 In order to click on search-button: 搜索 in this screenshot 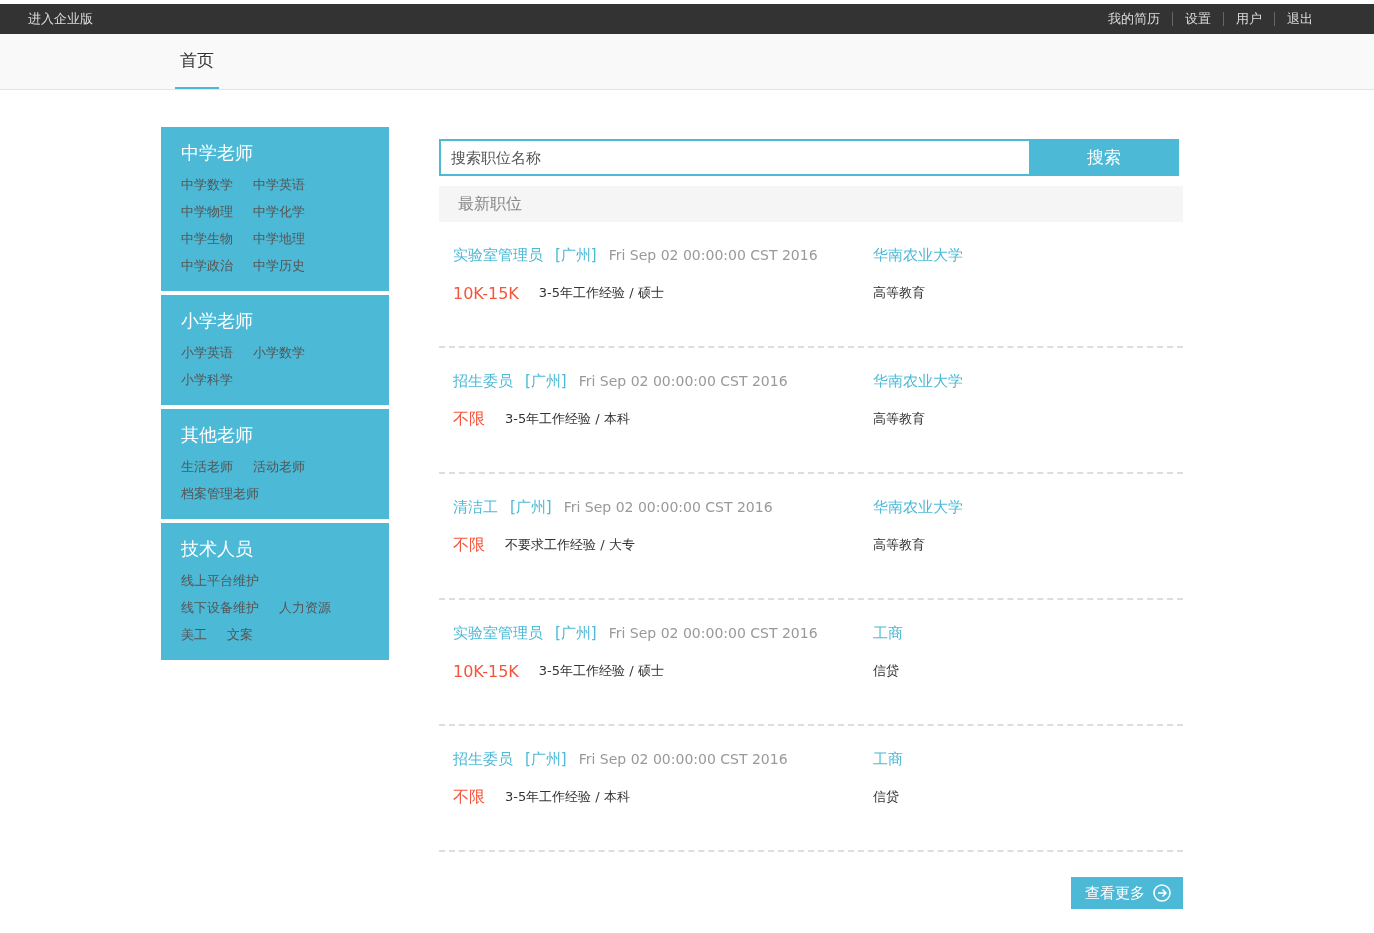, I will do `click(1104, 157)`.